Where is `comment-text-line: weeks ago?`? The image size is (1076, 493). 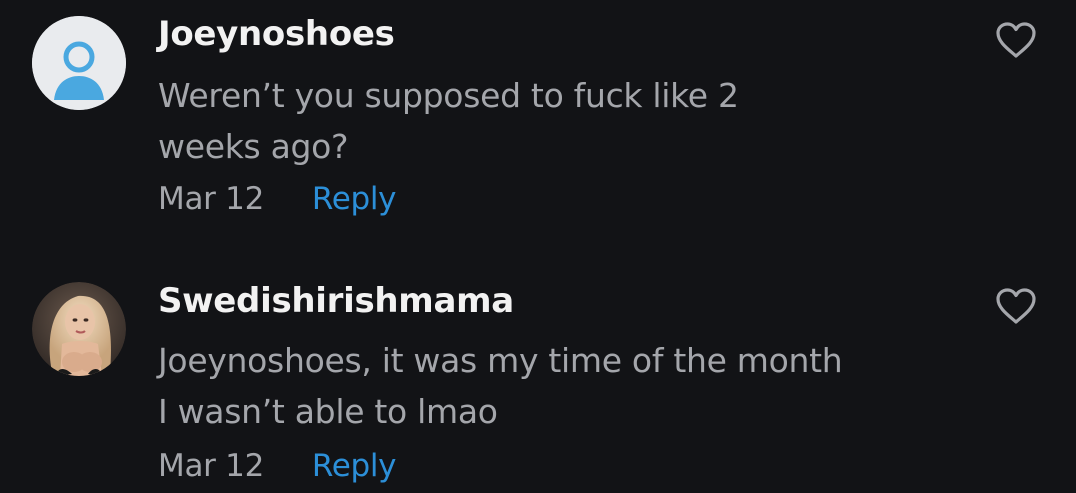
comment-text-line: weeks ago? is located at coordinates (253, 146).